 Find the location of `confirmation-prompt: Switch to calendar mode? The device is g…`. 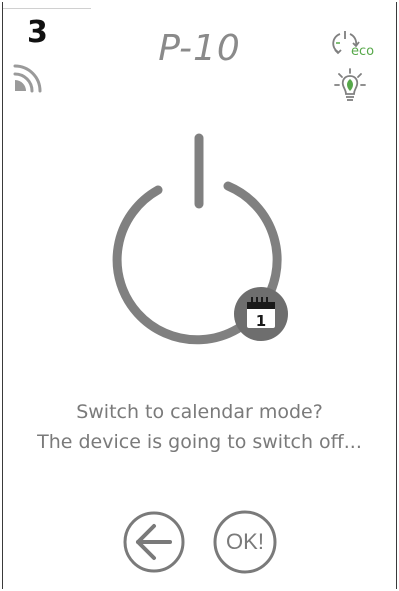

confirmation-prompt: Switch to calendar mode? The device is g… is located at coordinates (199, 427).